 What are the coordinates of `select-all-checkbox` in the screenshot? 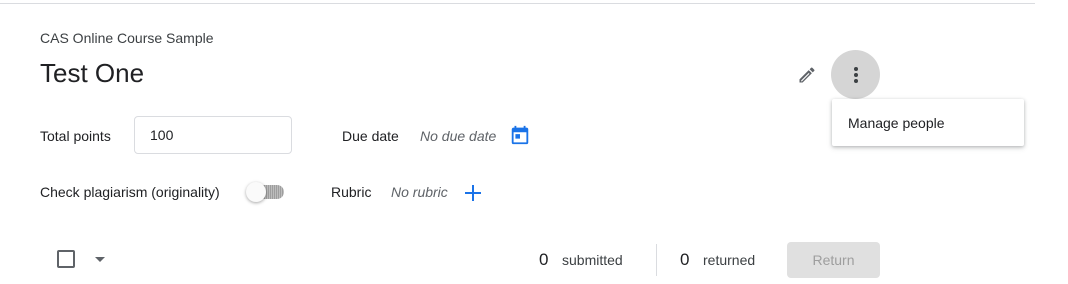 It's located at (66, 259).